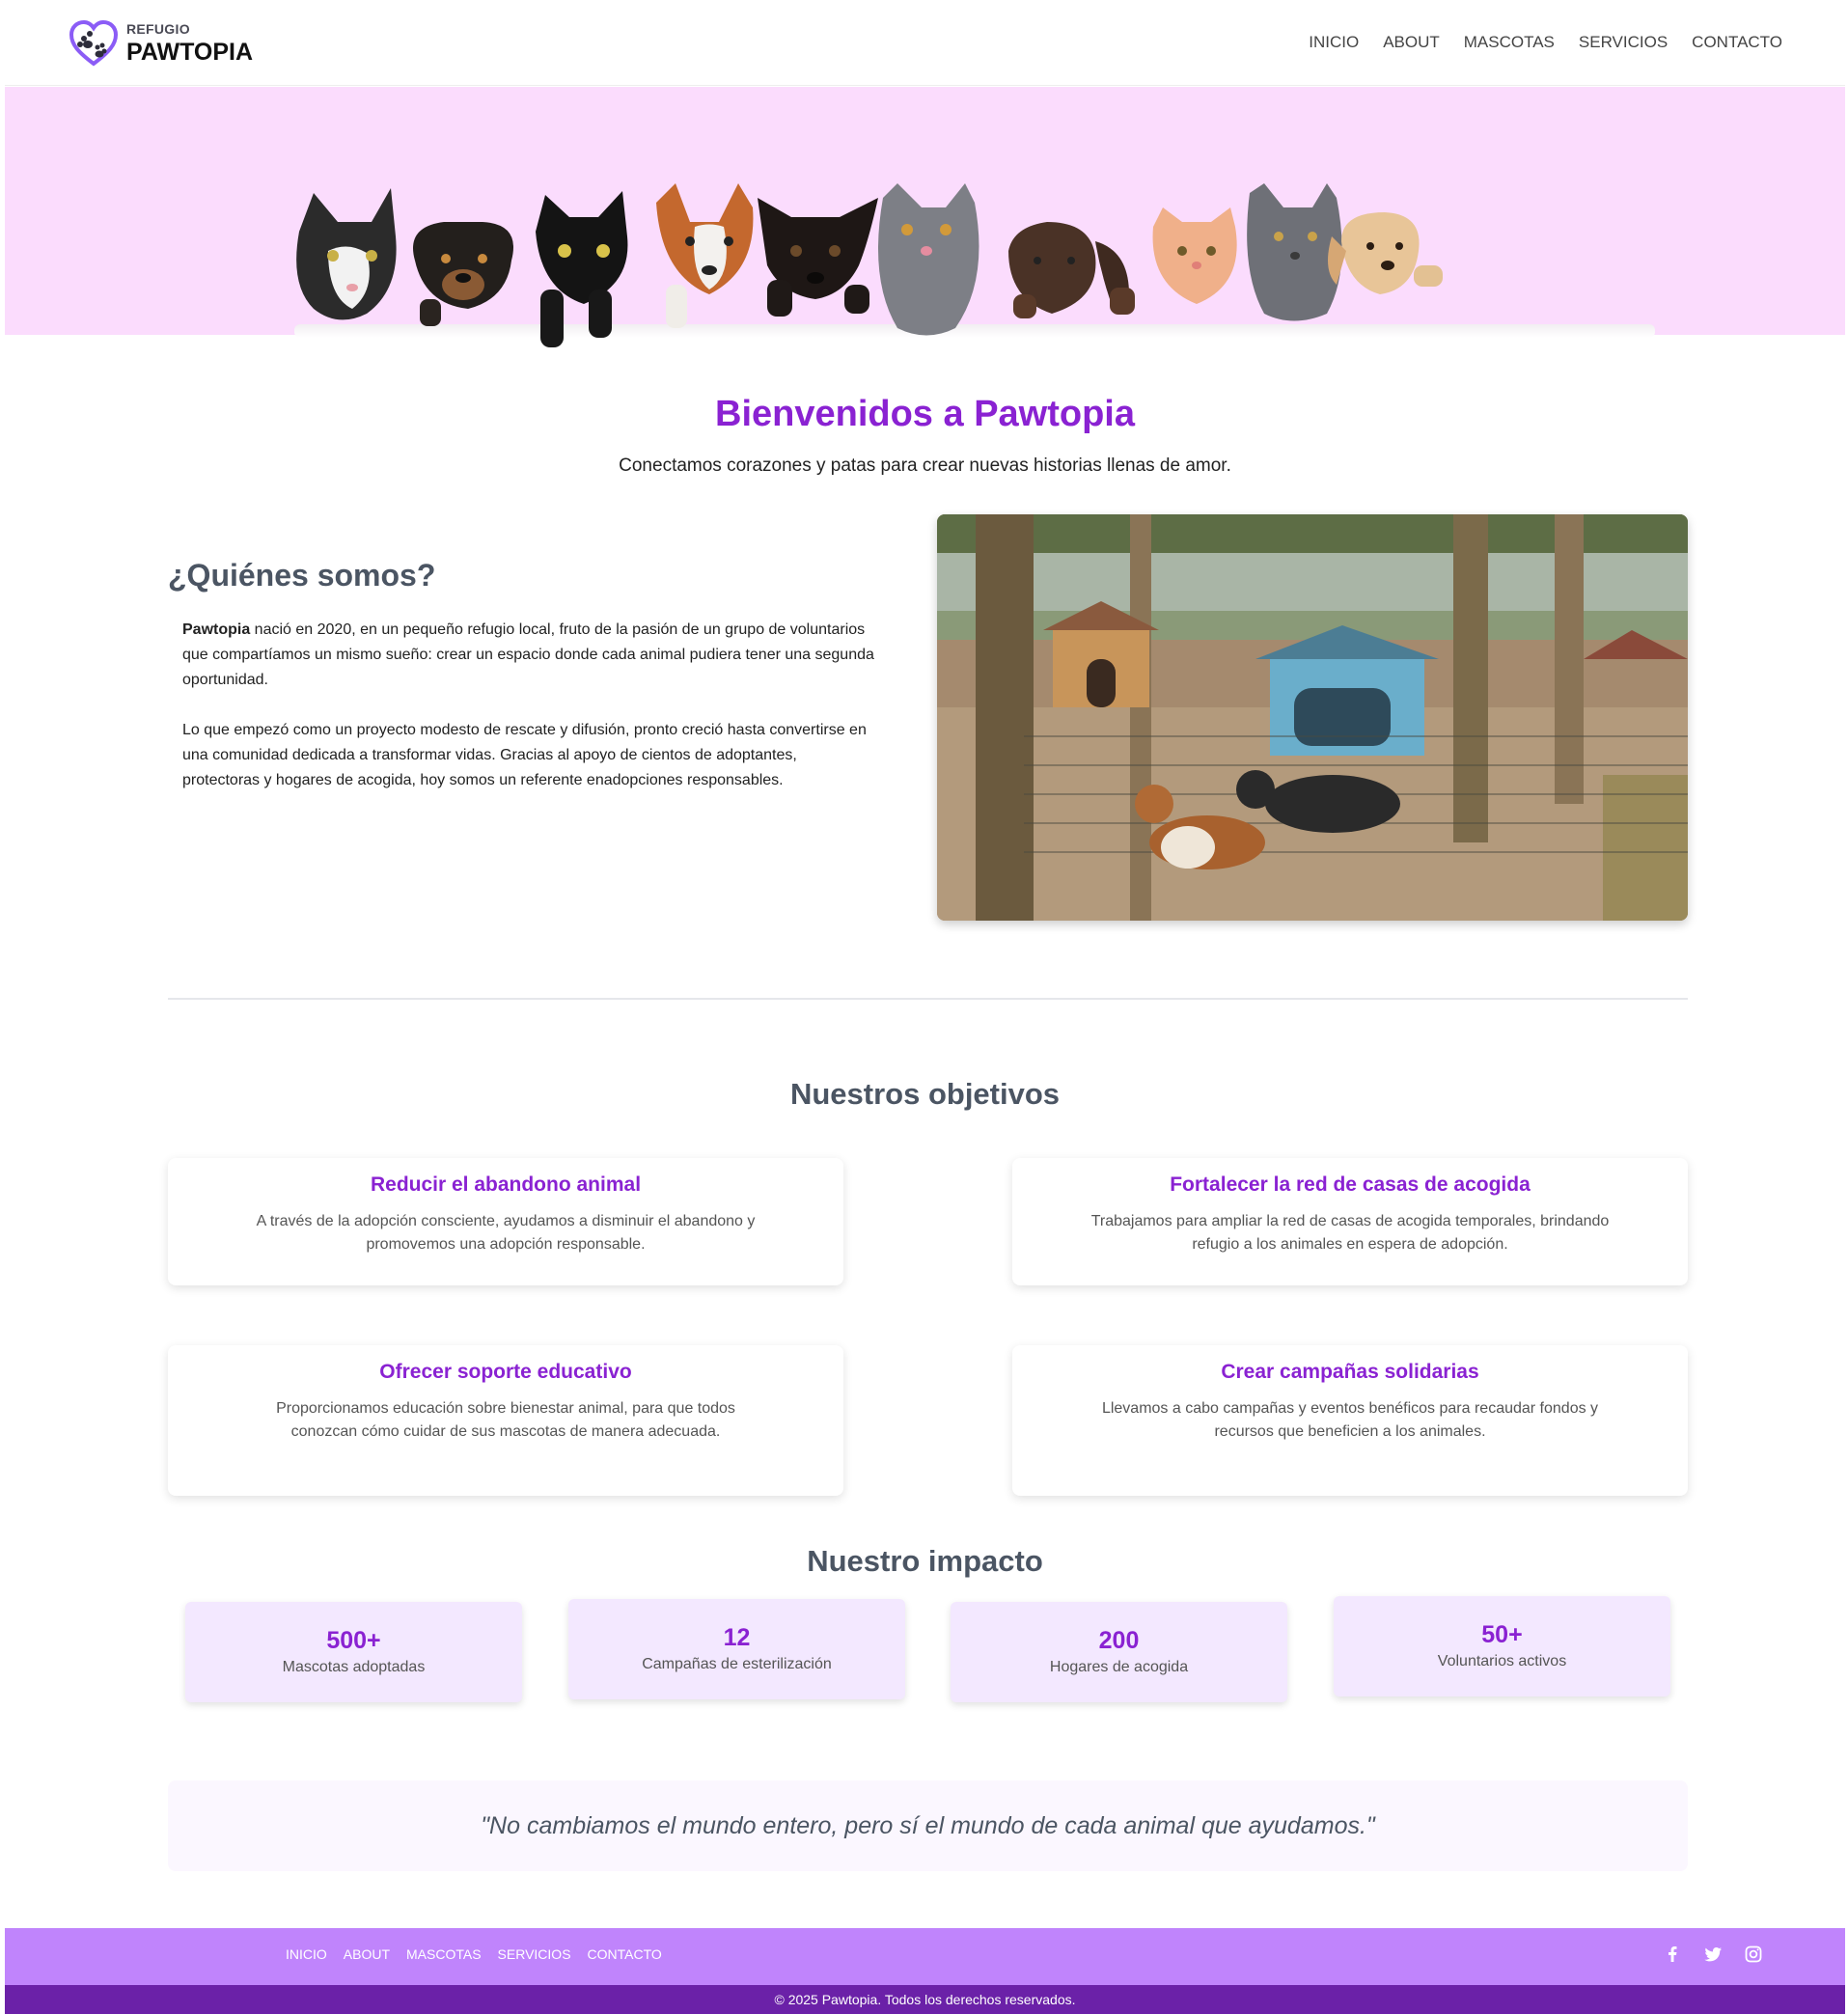 The image size is (1848, 2014). What do you see at coordinates (1312, 717) in the screenshot?
I see `shelter-photo` at bounding box center [1312, 717].